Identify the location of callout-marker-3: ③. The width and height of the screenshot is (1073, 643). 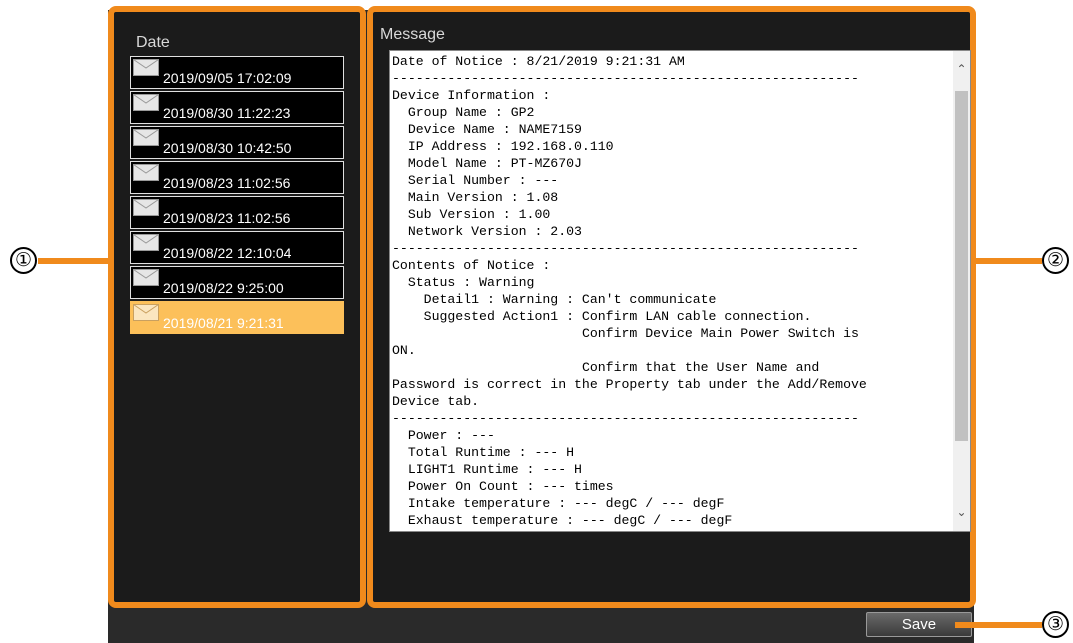
(1055, 624).